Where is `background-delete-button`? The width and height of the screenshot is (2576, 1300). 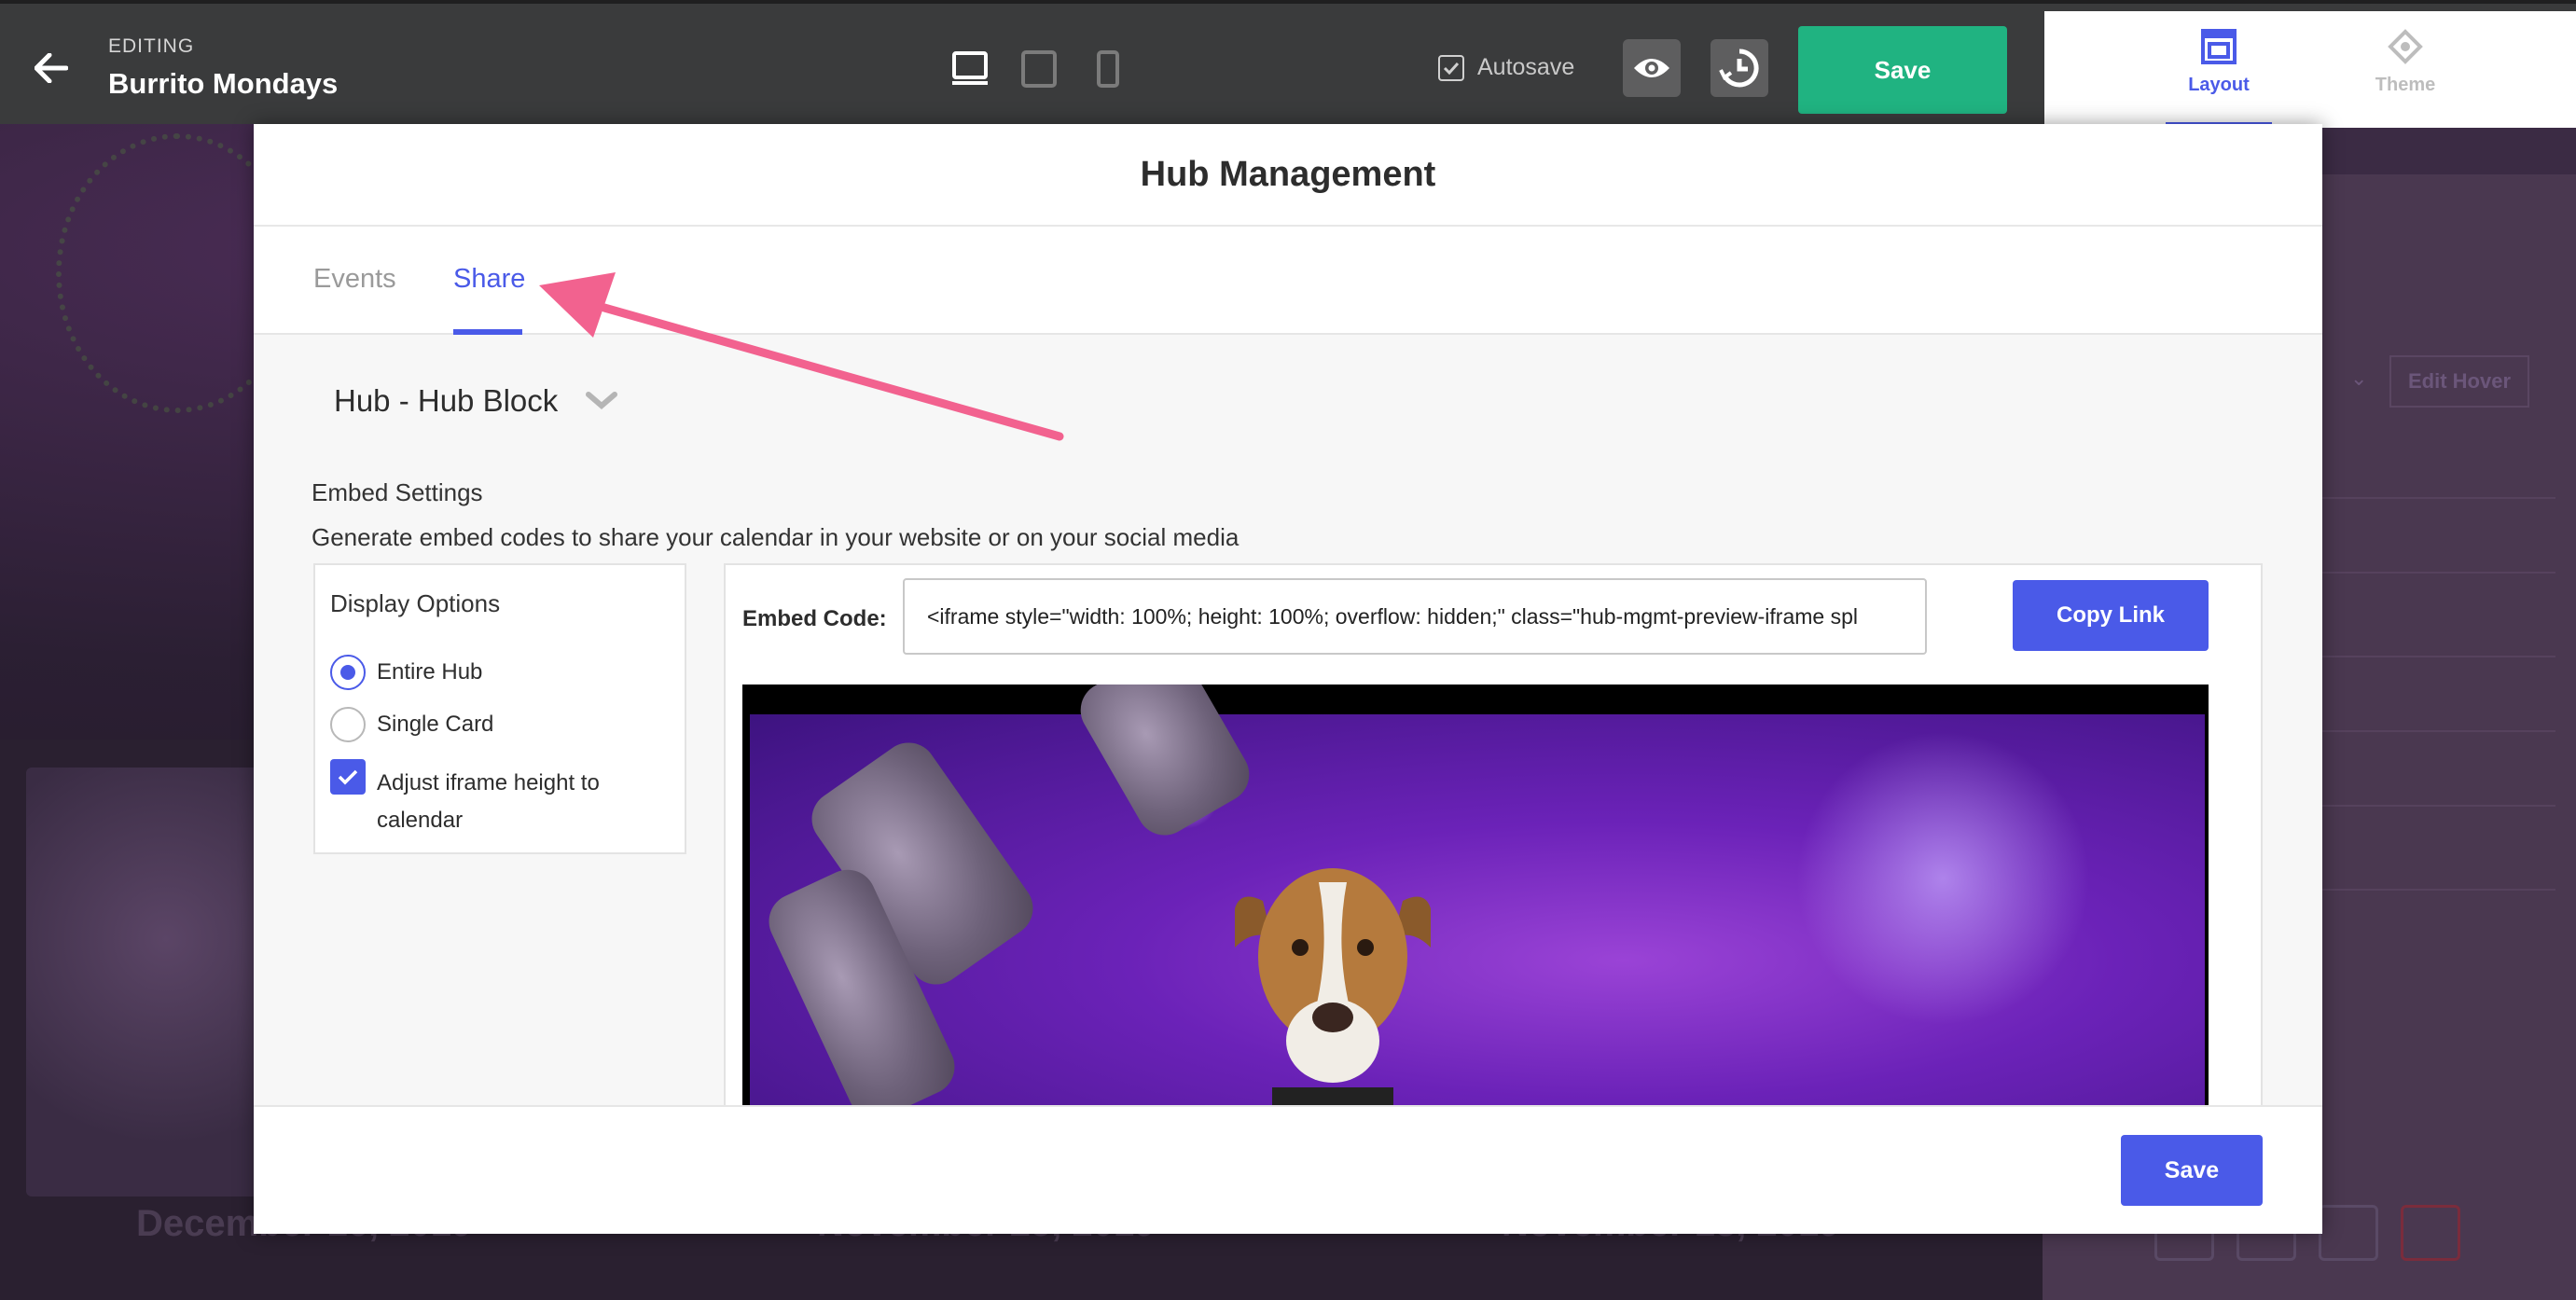
background-delete-button is located at coordinates (2430, 1233).